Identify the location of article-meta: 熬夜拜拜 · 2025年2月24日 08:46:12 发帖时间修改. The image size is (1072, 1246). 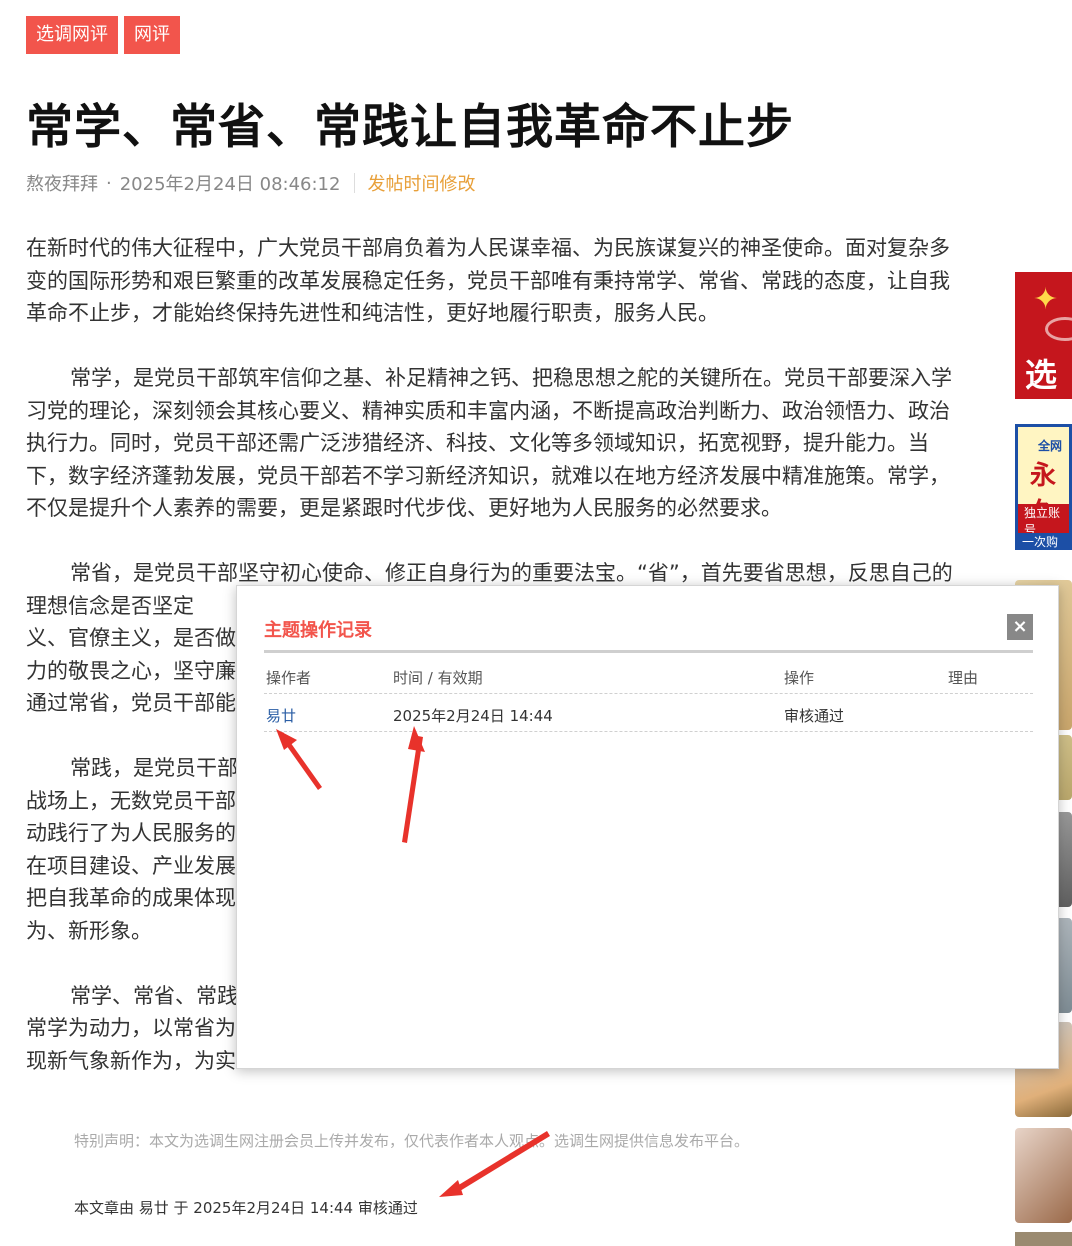
(250, 183).